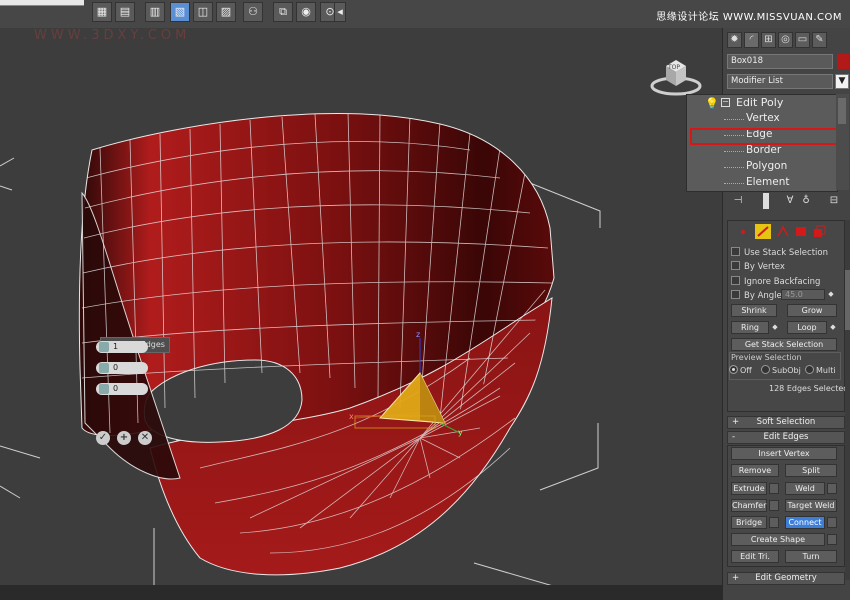  What do you see at coordinates (783, 231) in the screenshot?
I see `border-mode-icon` at bounding box center [783, 231].